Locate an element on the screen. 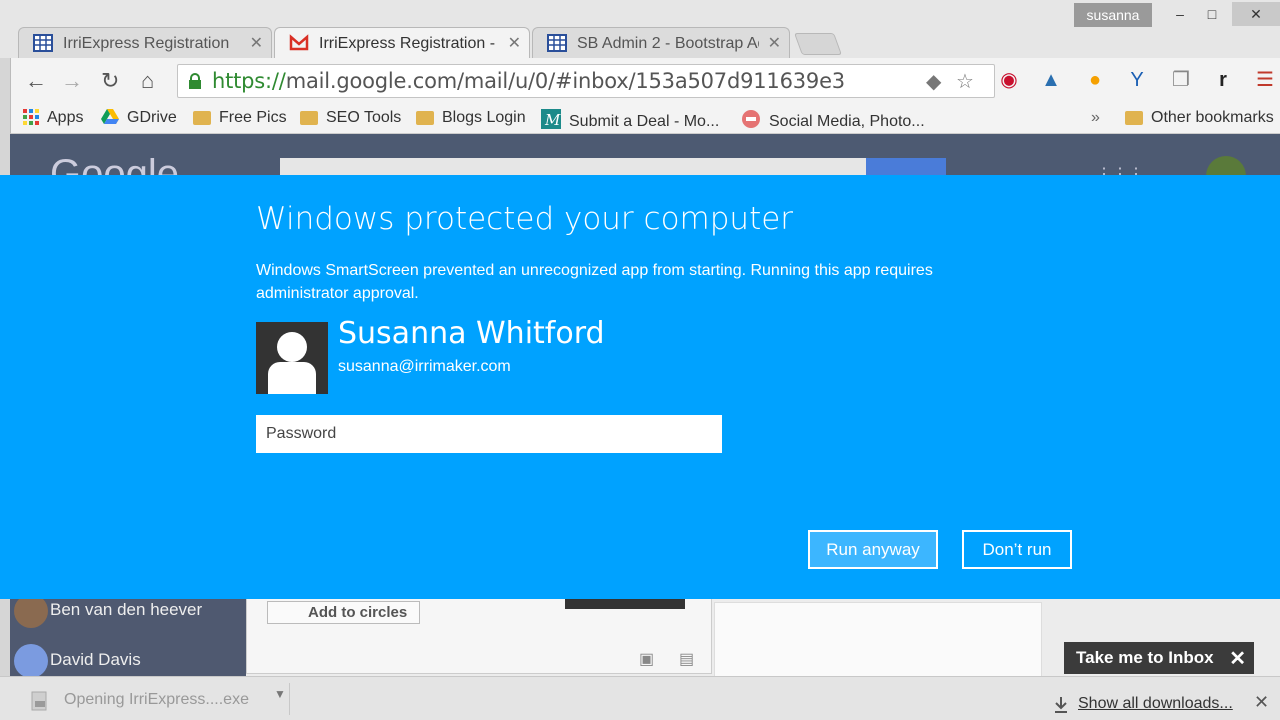 The height and width of the screenshot is (720, 1280). password-field is located at coordinates (489, 434).